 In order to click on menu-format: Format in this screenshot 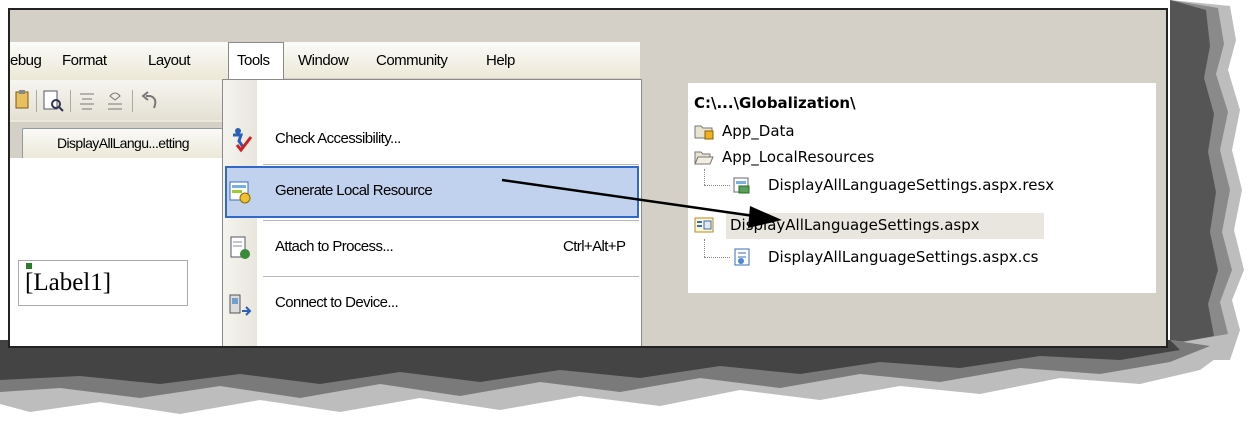, I will do `click(84, 60)`.